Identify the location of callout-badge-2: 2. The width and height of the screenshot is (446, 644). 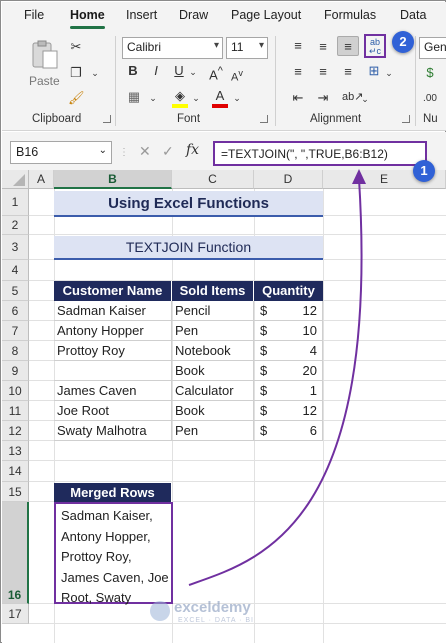
(403, 42).